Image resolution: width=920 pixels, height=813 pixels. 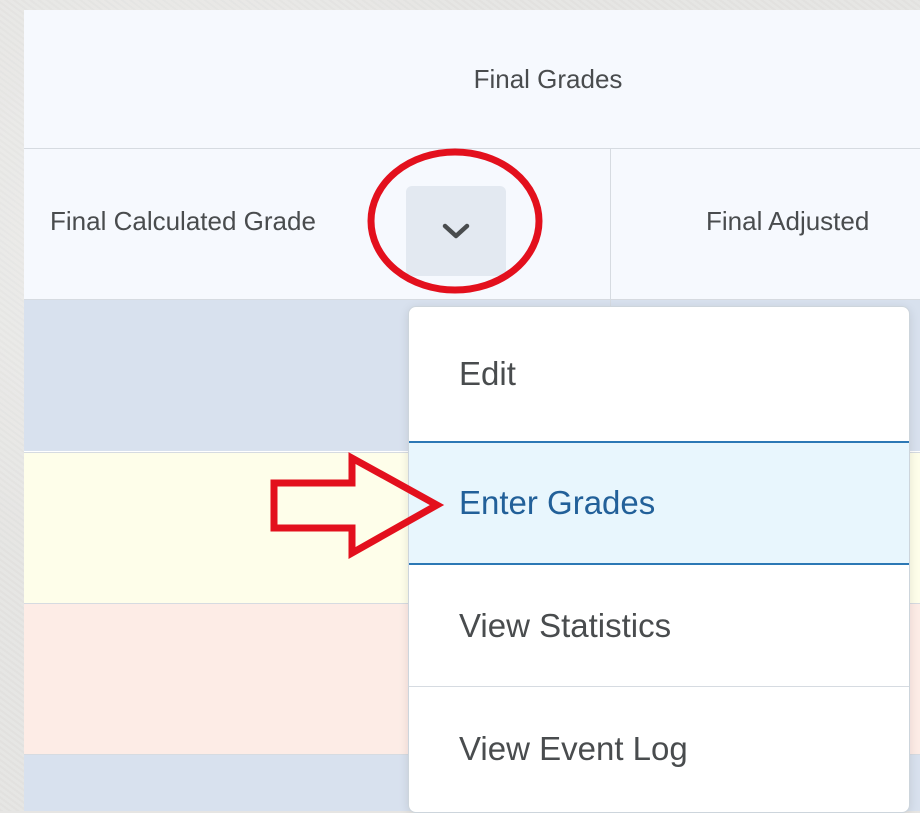 I want to click on menu-item-view-statistics: View Statistics, so click(x=659, y=626).